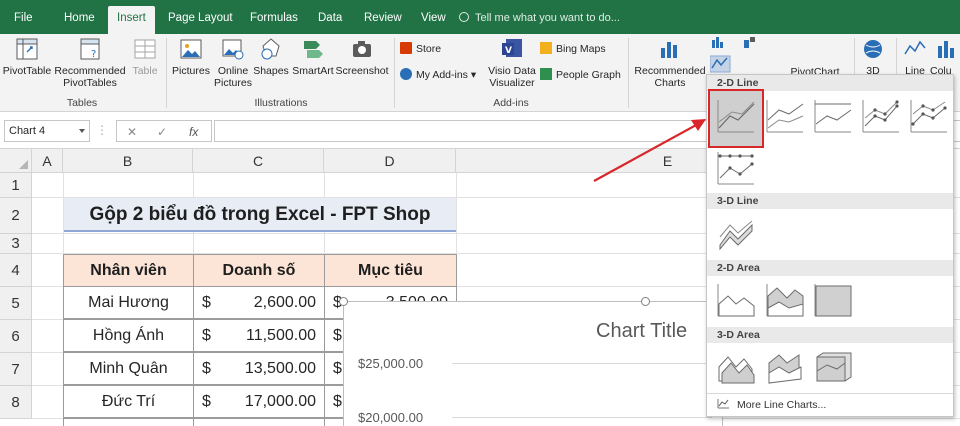 The width and height of the screenshot is (960, 426). I want to click on table-cell-sales: $2,600.00, so click(259, 302).